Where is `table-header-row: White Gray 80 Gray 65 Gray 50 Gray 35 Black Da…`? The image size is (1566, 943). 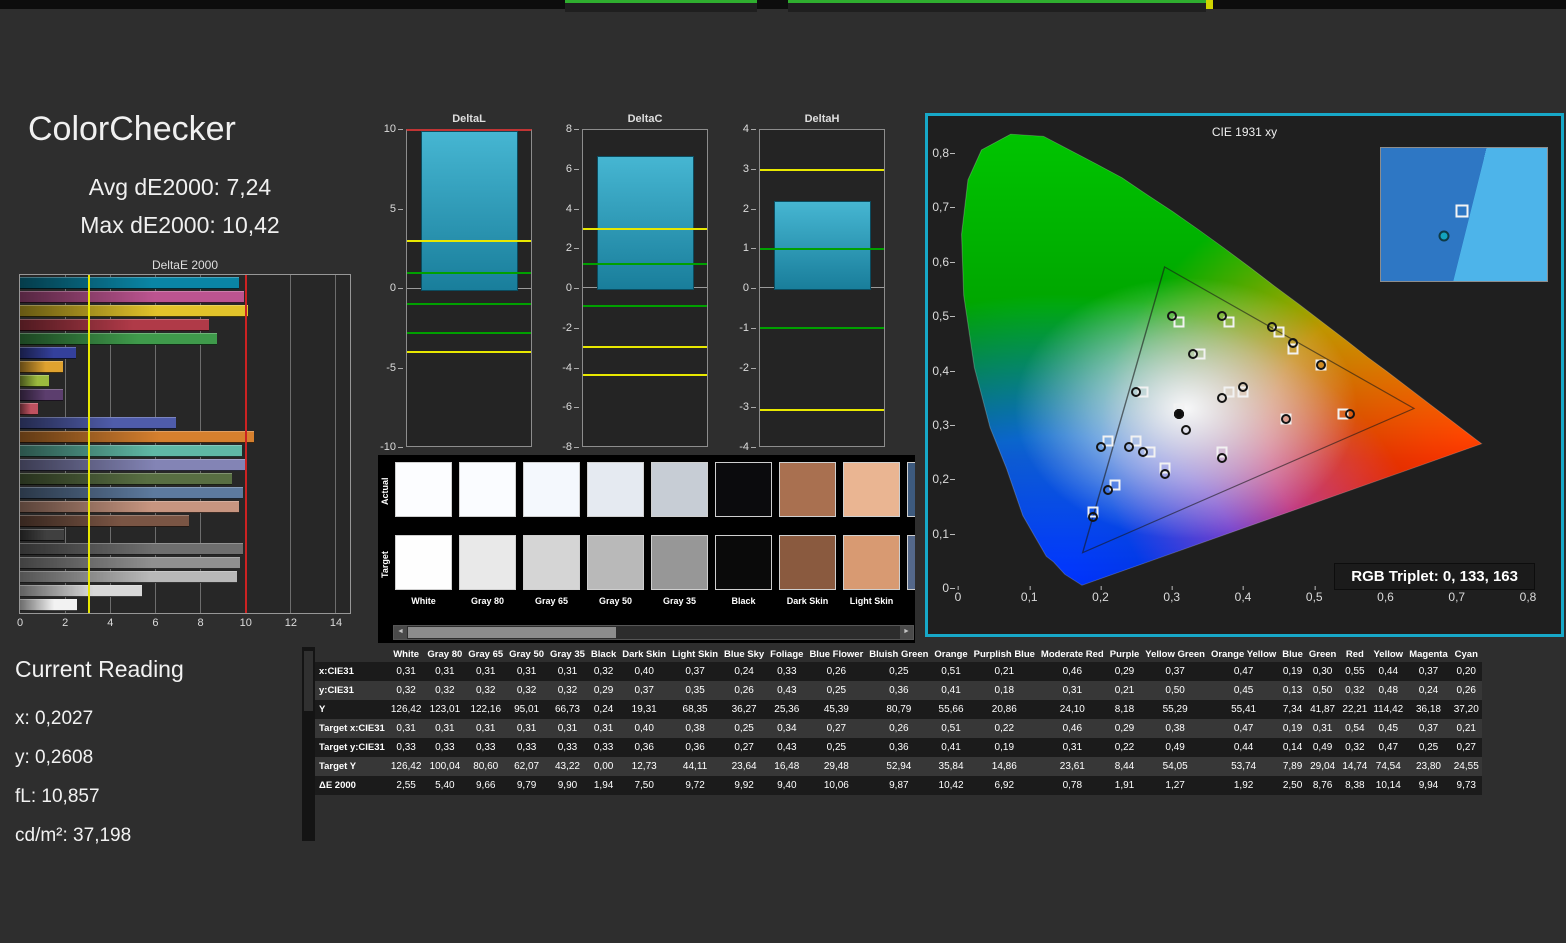 table-header-row: White Gray 80 Gray 65 Gray 50 Gray 35 Black Da… is located at coordinates (898, 654).